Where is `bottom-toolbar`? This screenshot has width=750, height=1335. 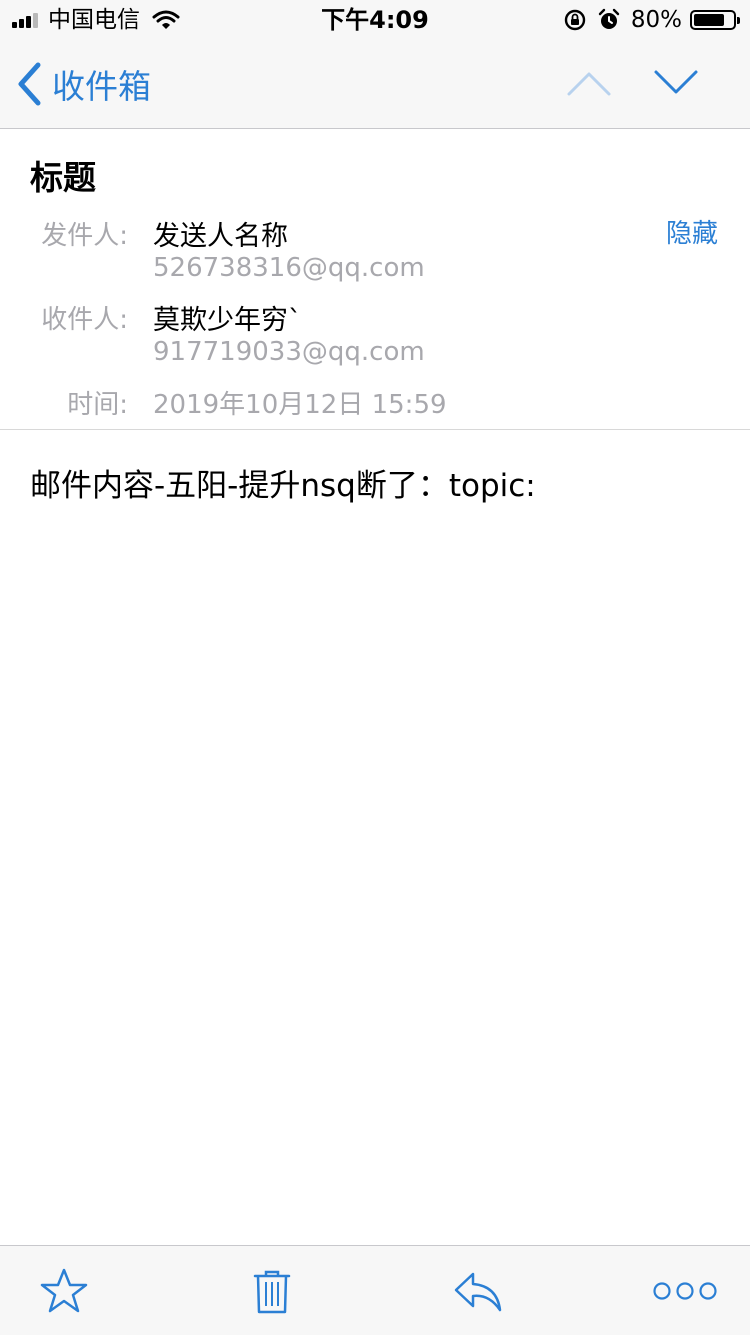 bottom-toolbar is located at coordinates (375, 1290).